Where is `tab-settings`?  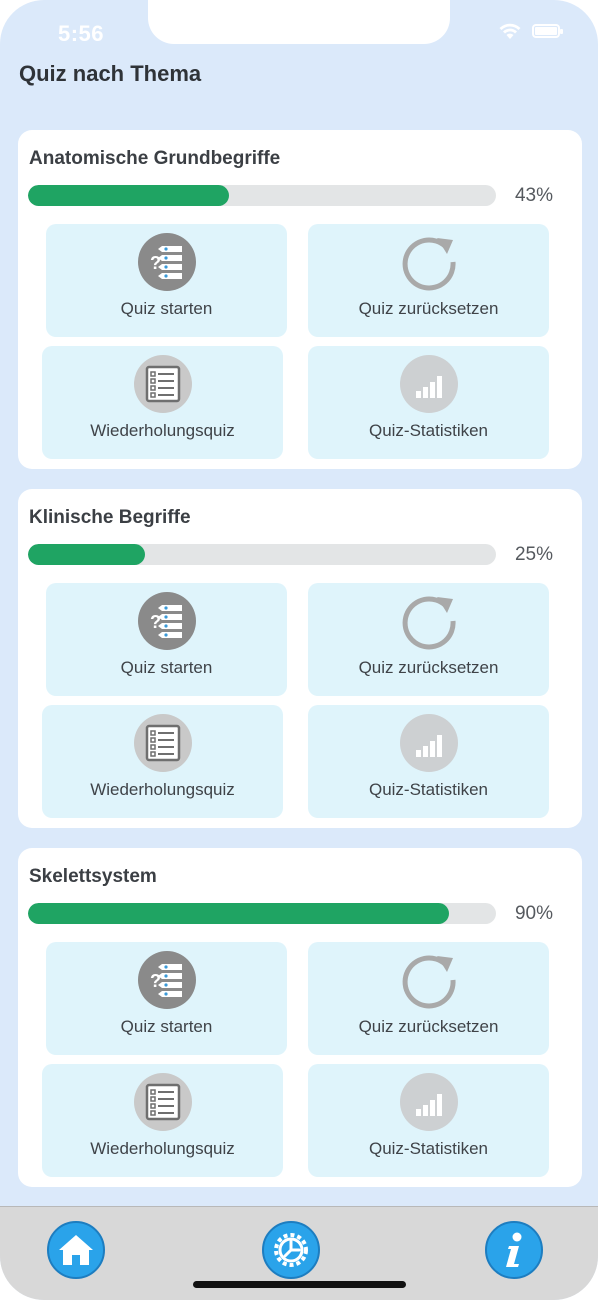 tab-settings is located at coordinates (291, 1250).